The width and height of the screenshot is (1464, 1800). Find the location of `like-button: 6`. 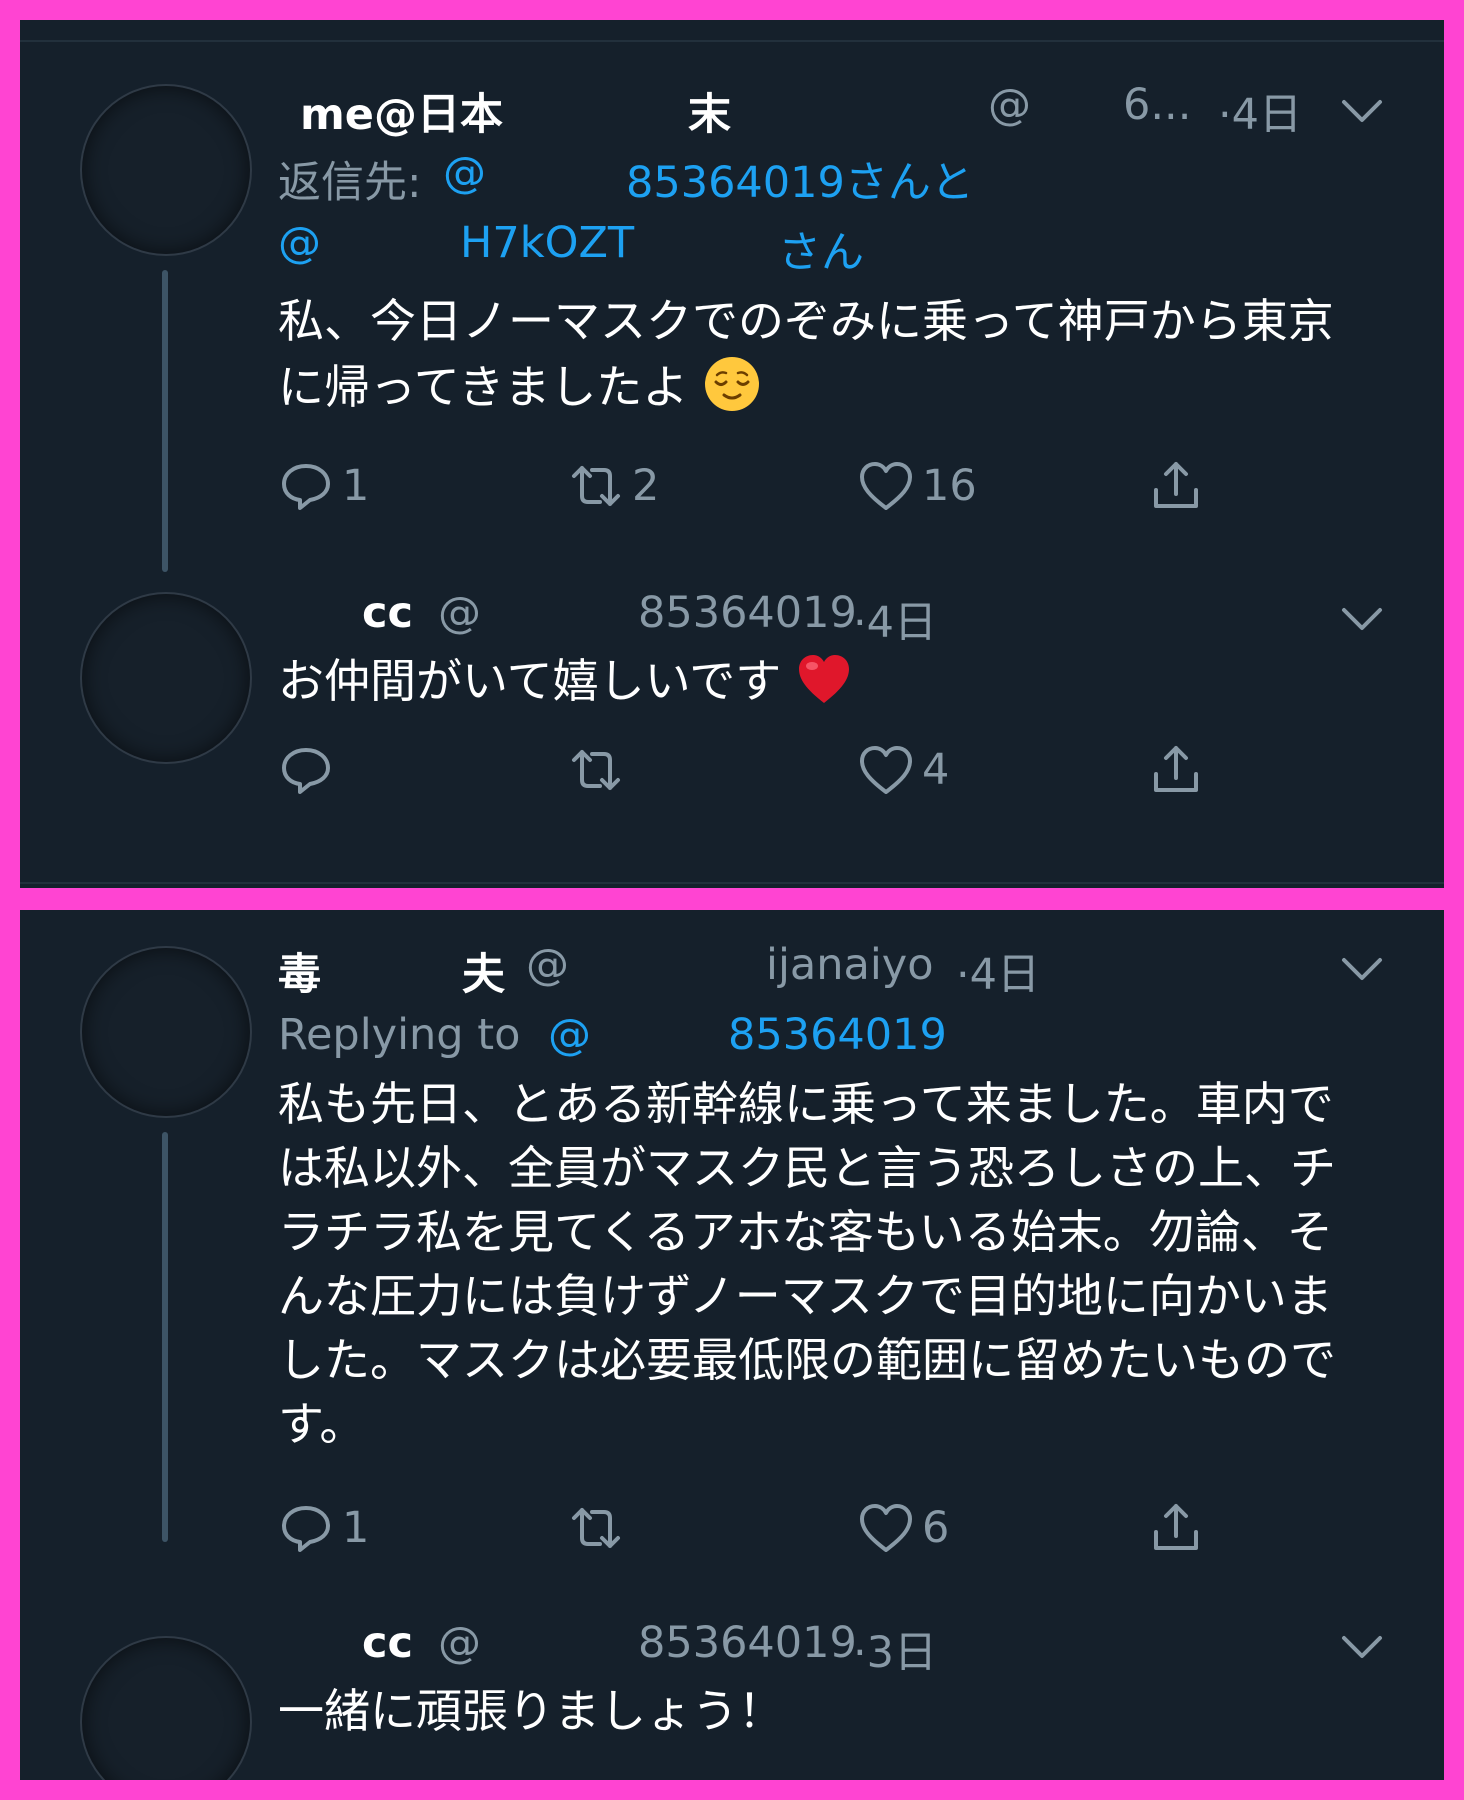

like-button: 6 is located at coordinates (902, 1528).